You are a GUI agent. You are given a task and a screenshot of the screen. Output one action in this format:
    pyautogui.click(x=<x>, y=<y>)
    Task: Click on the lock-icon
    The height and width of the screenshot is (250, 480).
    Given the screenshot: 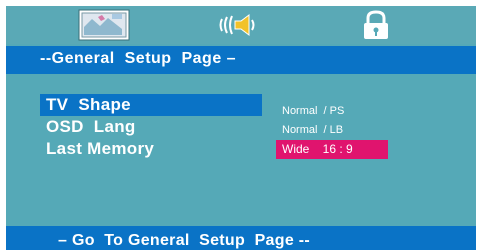 What is the action you would take?
    pyautogui.click(x=376, y=24)
    